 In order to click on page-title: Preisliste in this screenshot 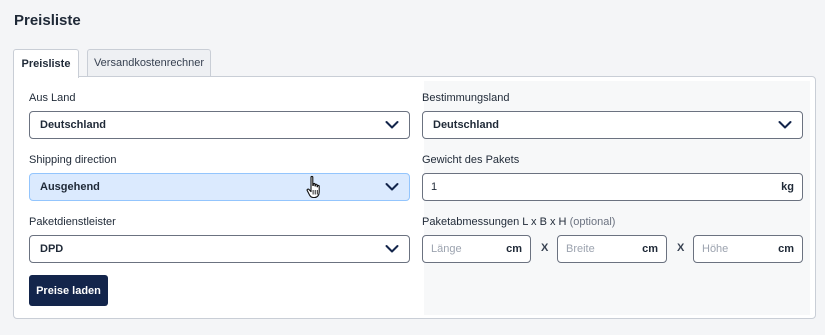, I will do `click(47, 20)`.